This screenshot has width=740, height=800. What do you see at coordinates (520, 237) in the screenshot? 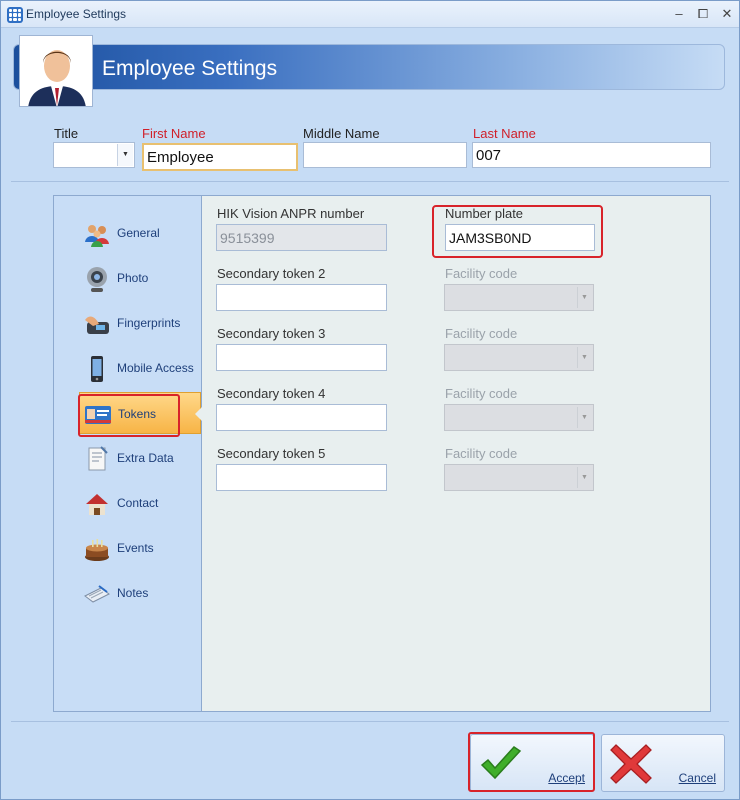
I see `number-plate-input: JAM3SB0ND` at bounding box center [520, 237].